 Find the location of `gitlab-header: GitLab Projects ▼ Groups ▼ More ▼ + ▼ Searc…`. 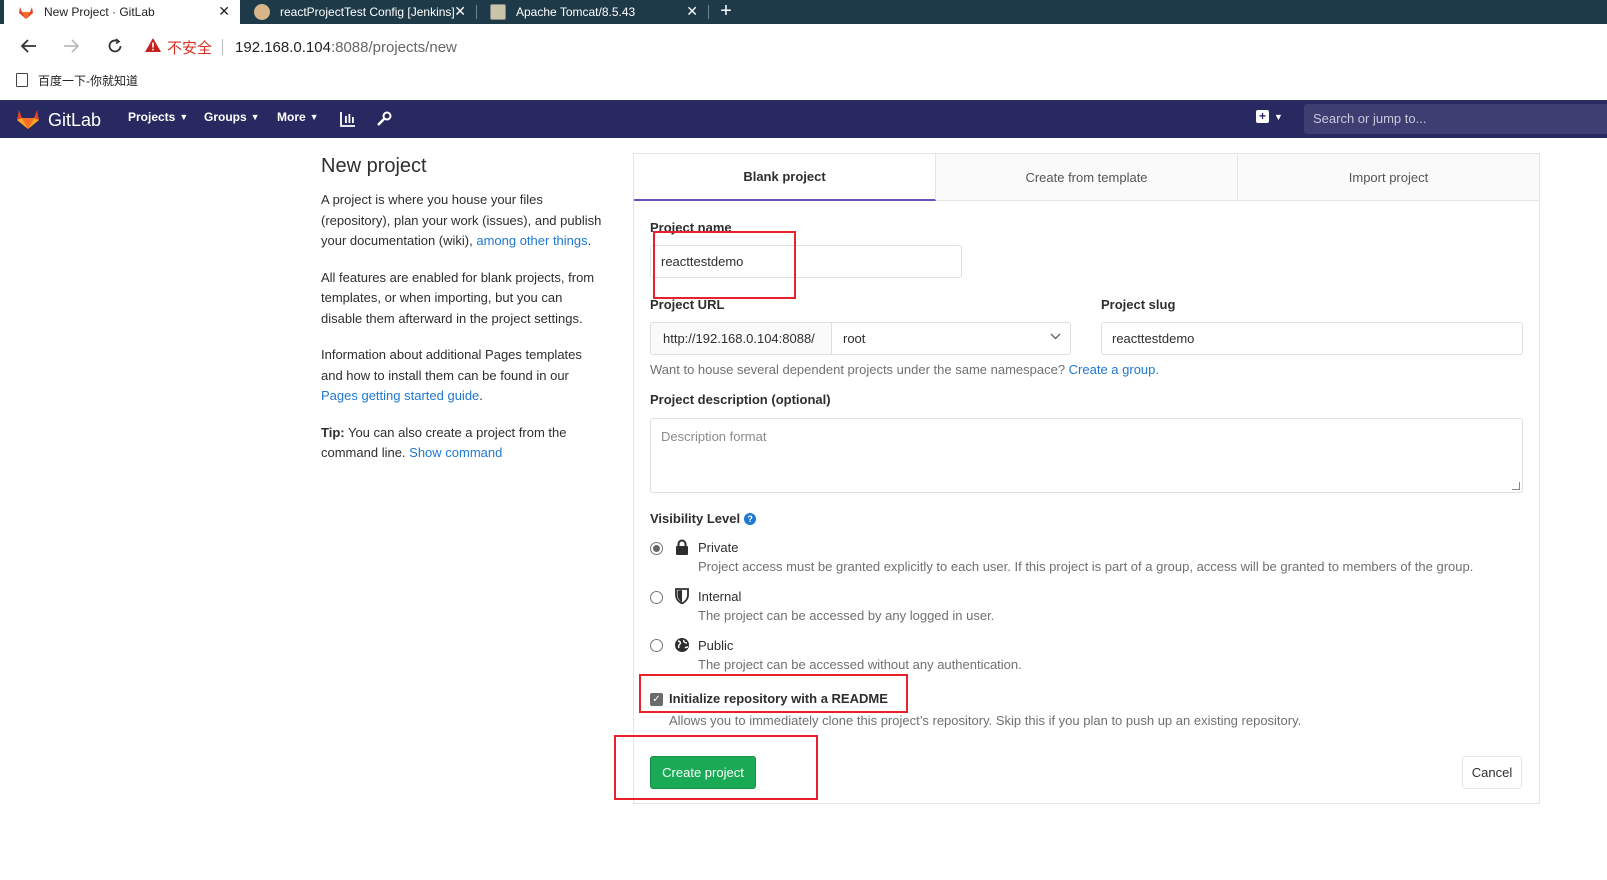

gitlab-header: GitLab Projects ▼ Groups ▼ More ▼ + ▼ Searc… is located at coordinates (803, 119).